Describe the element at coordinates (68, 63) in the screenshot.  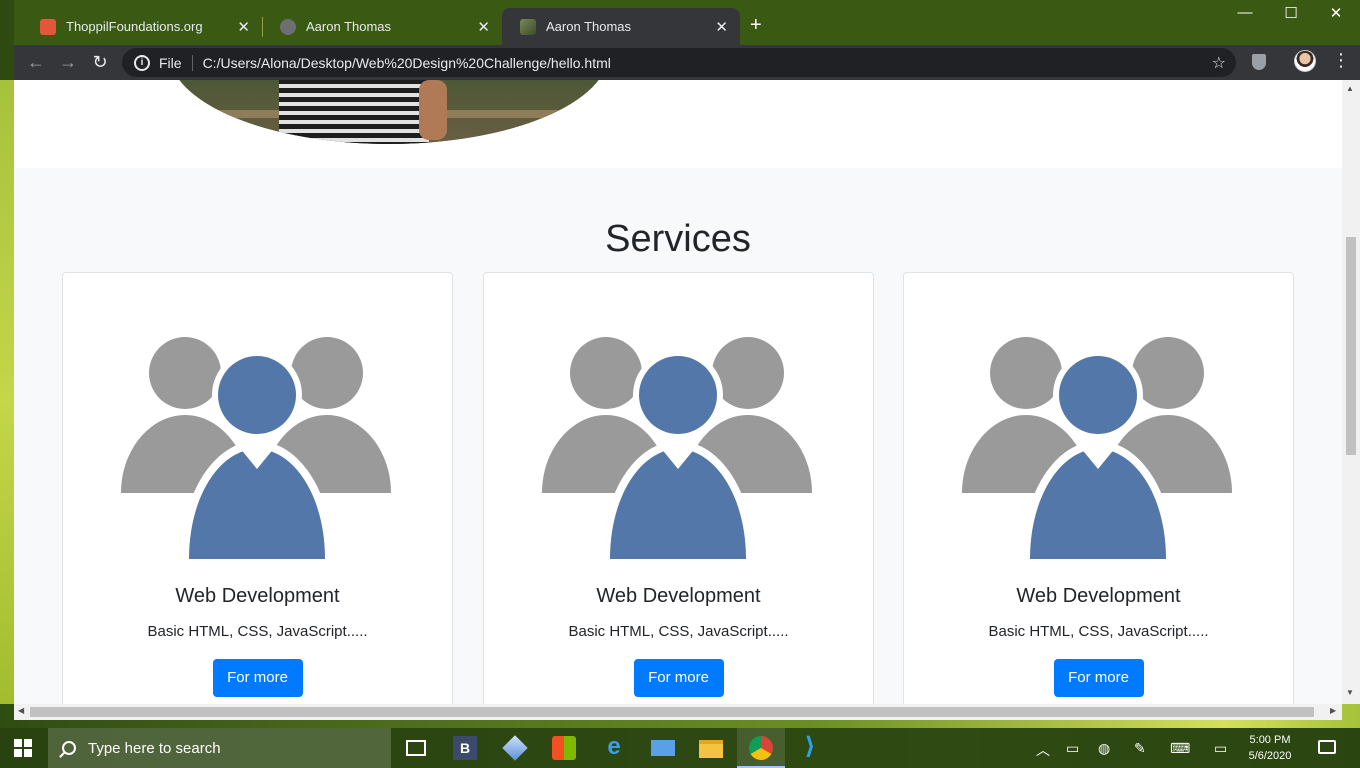
I see `forward-arrow-icon: →` at that location.